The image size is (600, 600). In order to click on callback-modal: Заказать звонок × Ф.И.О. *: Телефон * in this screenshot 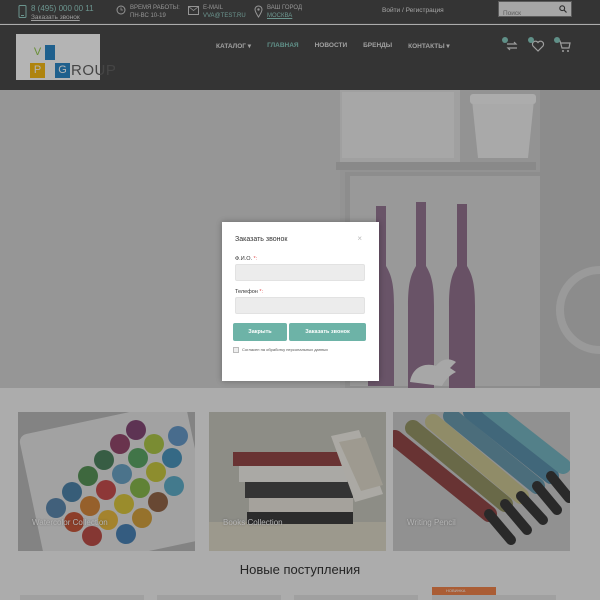, I will do `click(300, 301)`.